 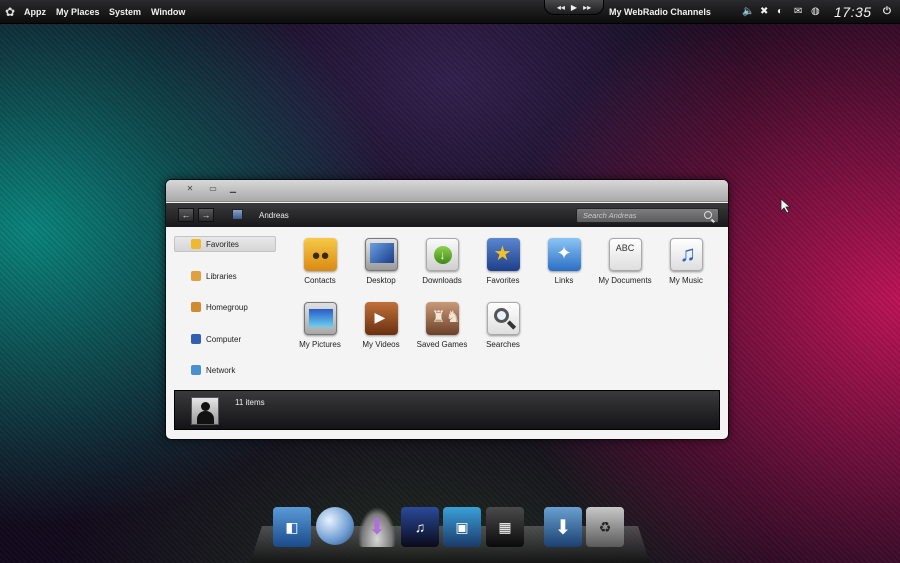 What do you see at coordinates (887, 12) in the screenshot?
I see `power-icon: ⏻` at bounding box center [887, 12].